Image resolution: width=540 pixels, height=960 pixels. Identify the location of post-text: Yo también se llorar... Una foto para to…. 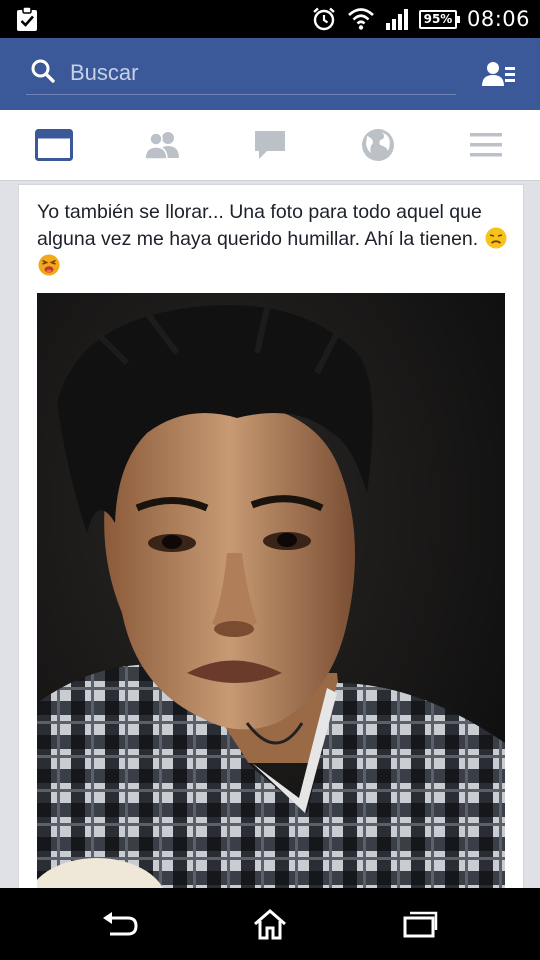
(259, 225).